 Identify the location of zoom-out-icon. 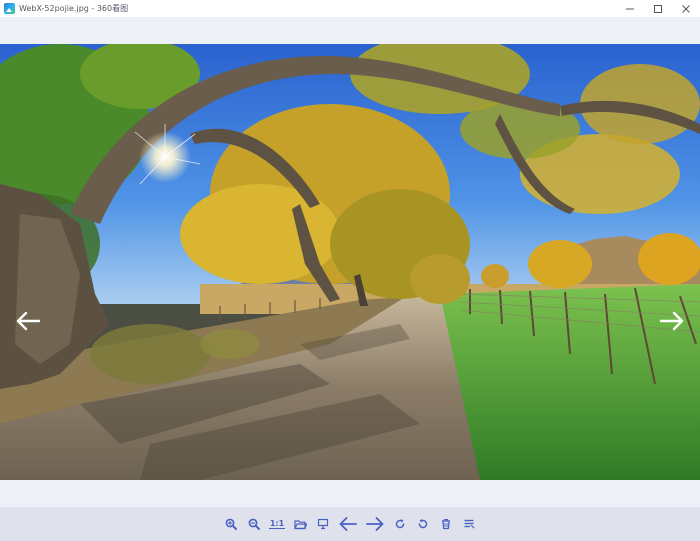
(254, 524).